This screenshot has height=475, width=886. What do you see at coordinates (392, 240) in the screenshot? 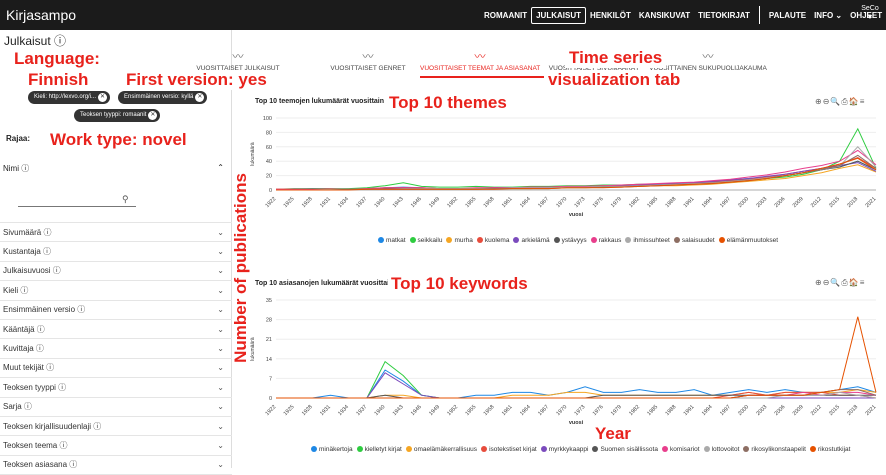
I see `legend-item-0: matkat` at bounding box center [392, 240].